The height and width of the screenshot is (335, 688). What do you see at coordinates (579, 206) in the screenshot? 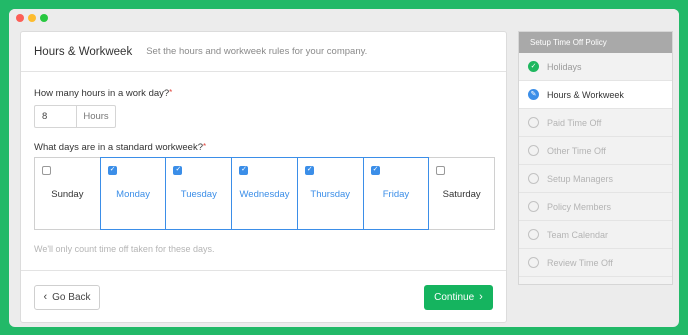
I see `sidebar-item-label: Policy Members` at bounding box center [579, 206].